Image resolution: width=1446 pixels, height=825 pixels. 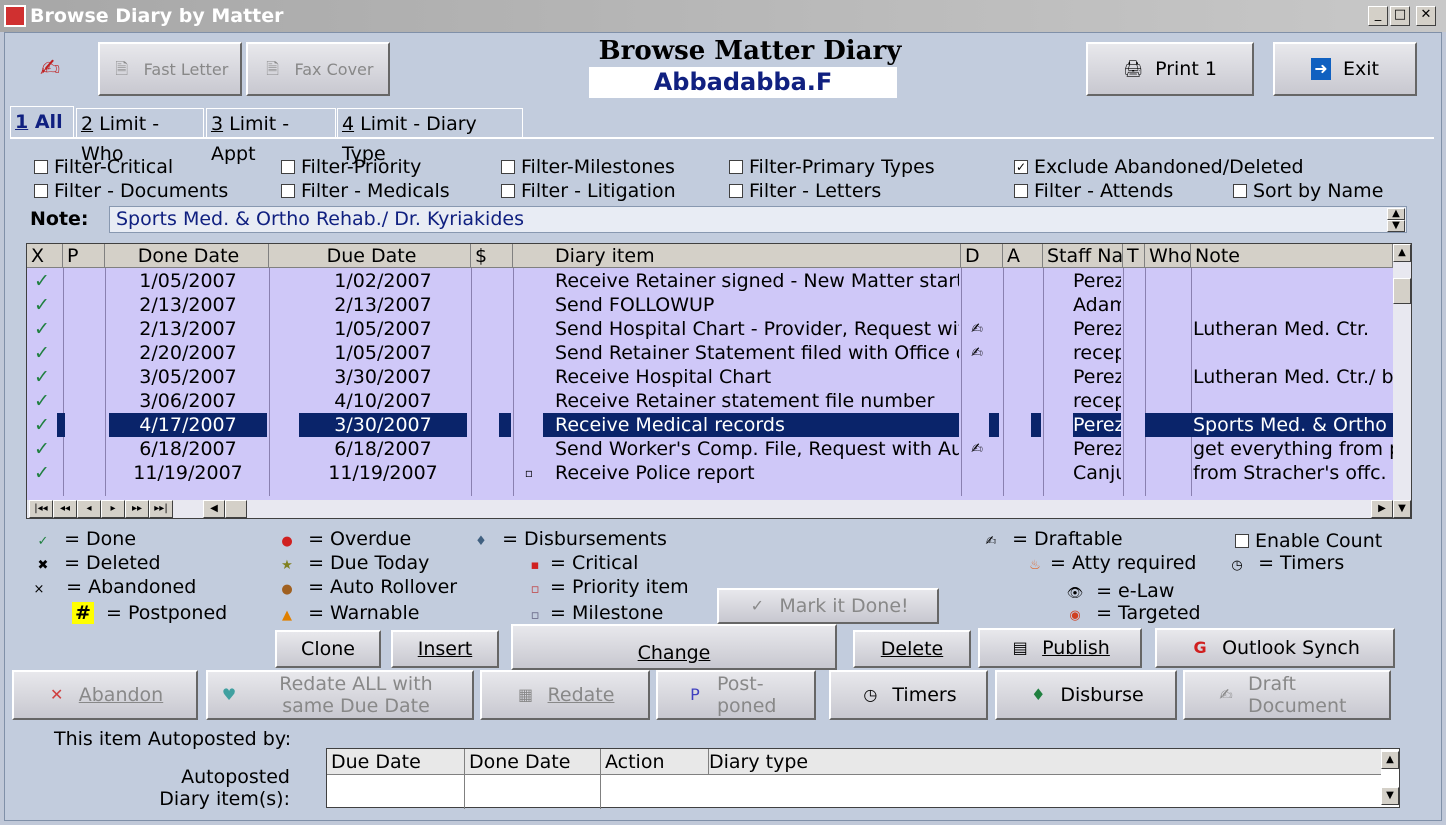 I want to click on abandon-button: ✕ Abandon, so click(x=105, y=695).